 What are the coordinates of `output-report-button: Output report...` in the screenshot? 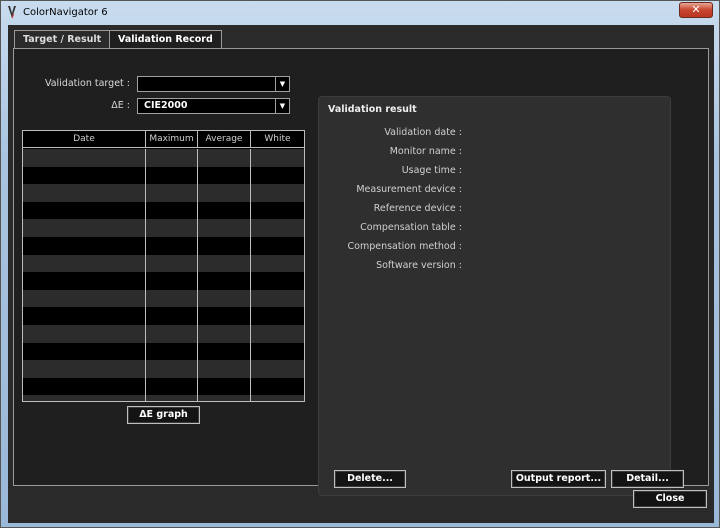 It's located at (558, 479).